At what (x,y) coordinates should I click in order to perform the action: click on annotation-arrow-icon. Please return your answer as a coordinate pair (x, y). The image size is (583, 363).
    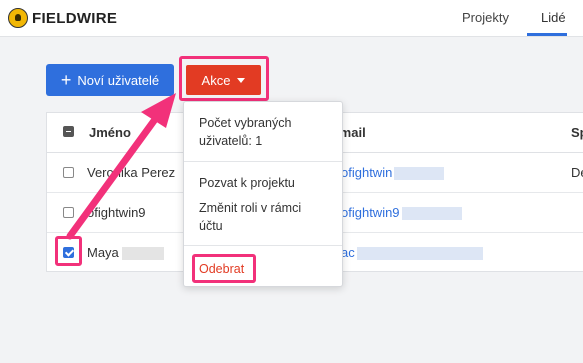
    Looking at the image, I should click on (121, 166).